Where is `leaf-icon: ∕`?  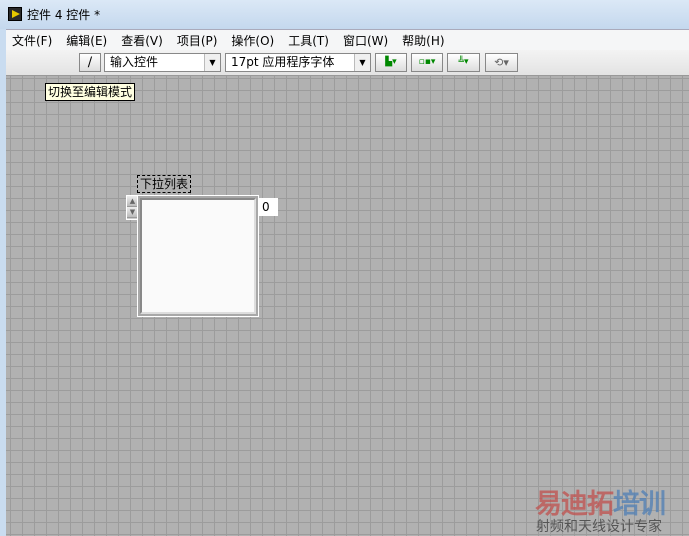 leaf-icon: ∕ is located at coordinates (90, 62).